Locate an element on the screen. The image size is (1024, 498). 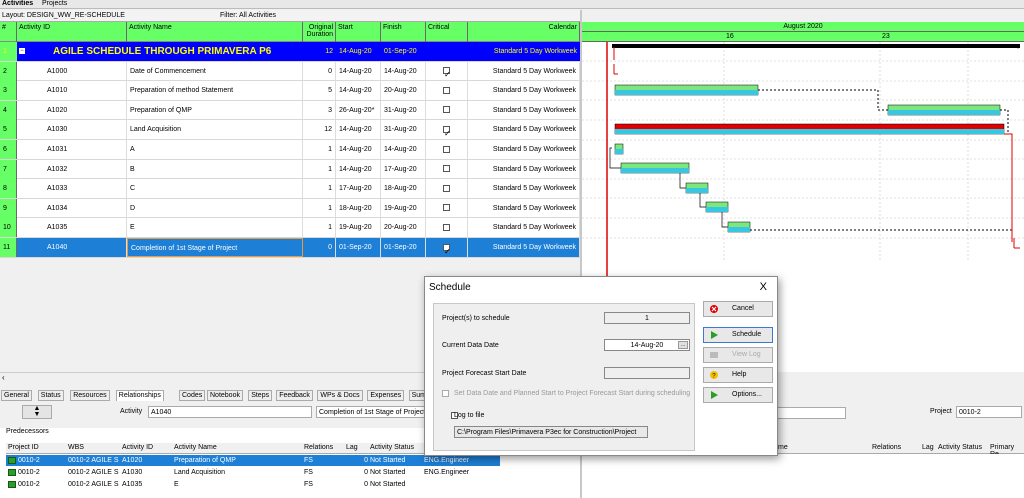
filter-label: Filter: All Activities is located at coordinates (248, 15).